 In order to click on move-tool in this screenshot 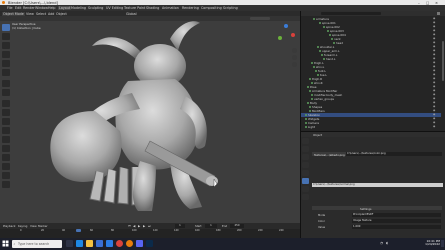, I will do `click(6, 45)`.